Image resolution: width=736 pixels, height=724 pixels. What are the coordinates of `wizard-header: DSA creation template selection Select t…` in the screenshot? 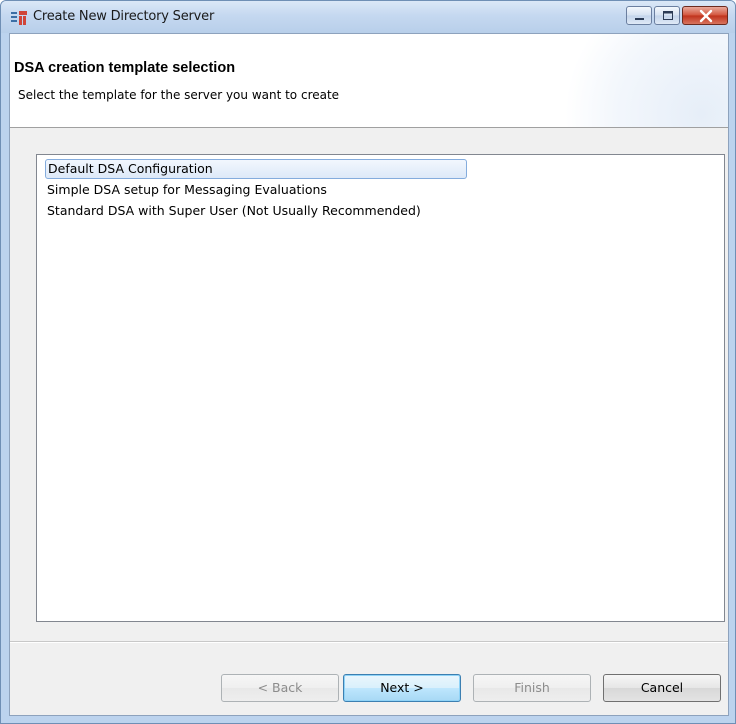 It's located at (369, 81).